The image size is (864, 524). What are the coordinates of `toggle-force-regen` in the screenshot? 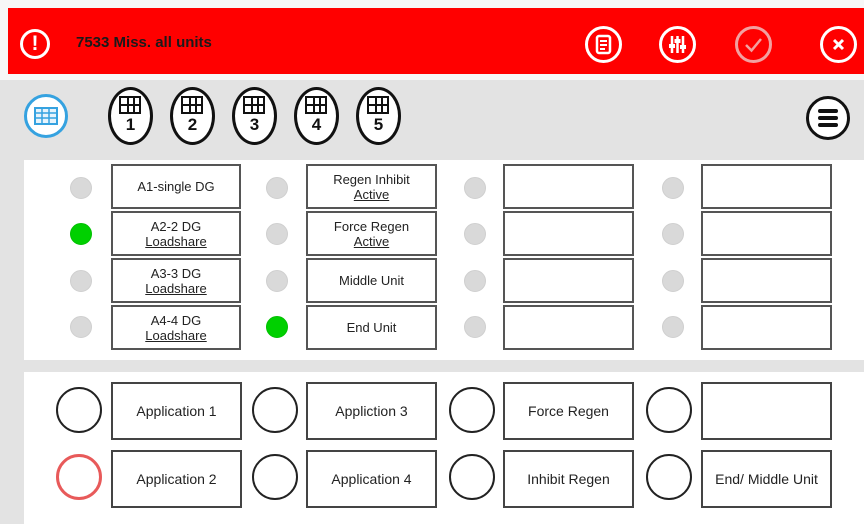 It's located at (472, 410).